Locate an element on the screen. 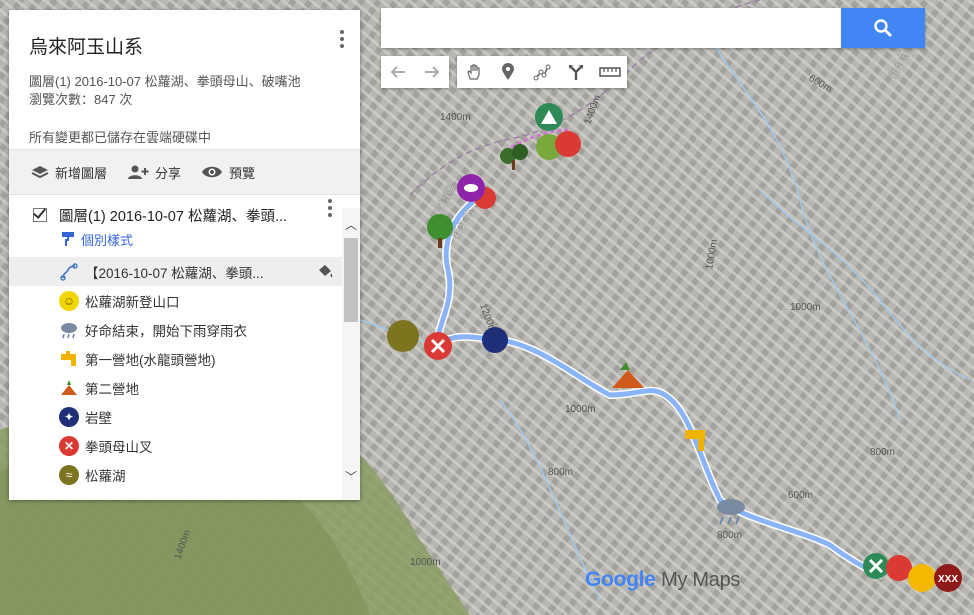  search-button is located at coordinates (883, 28).